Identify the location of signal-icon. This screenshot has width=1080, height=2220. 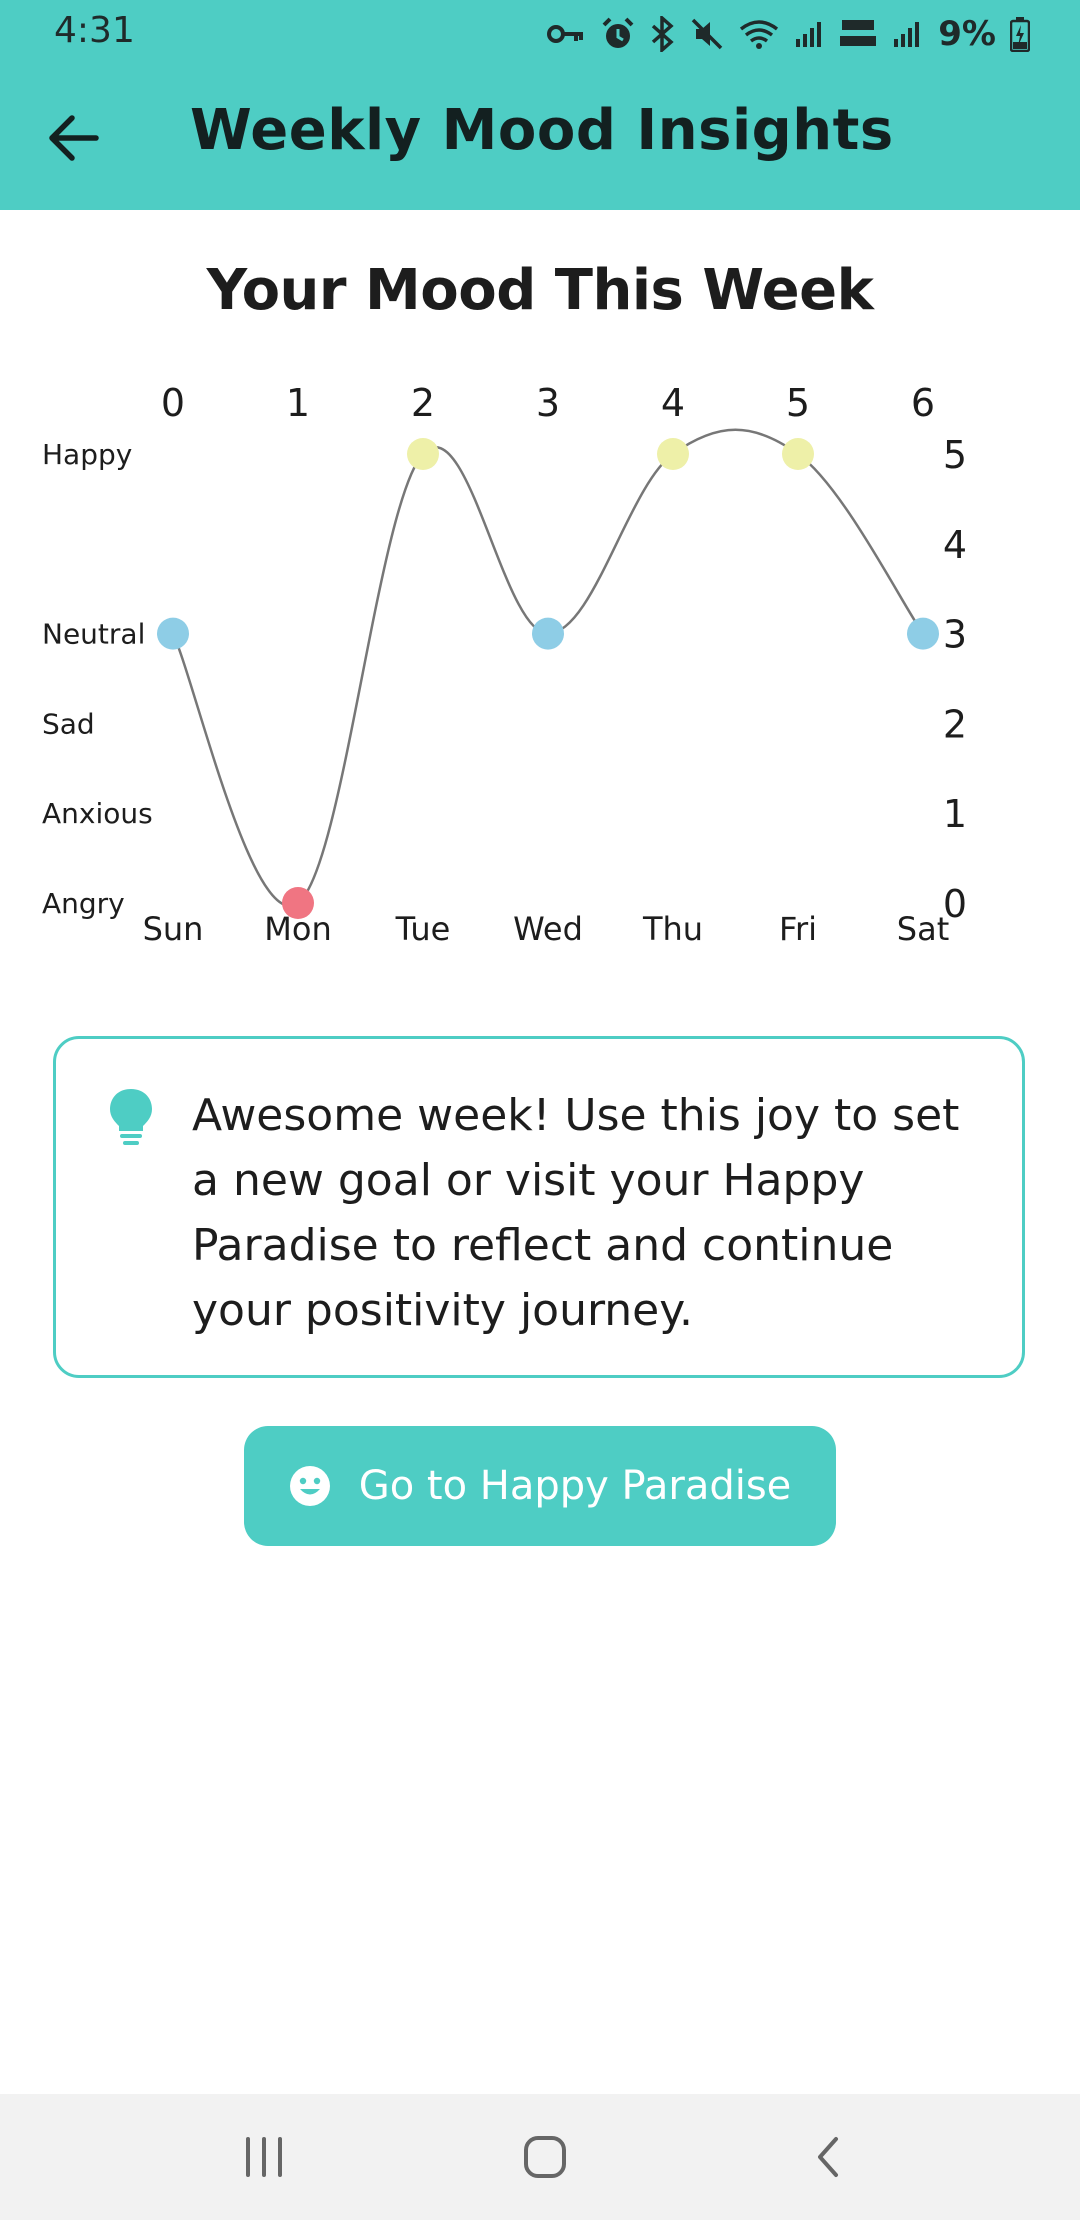
(809, 34).